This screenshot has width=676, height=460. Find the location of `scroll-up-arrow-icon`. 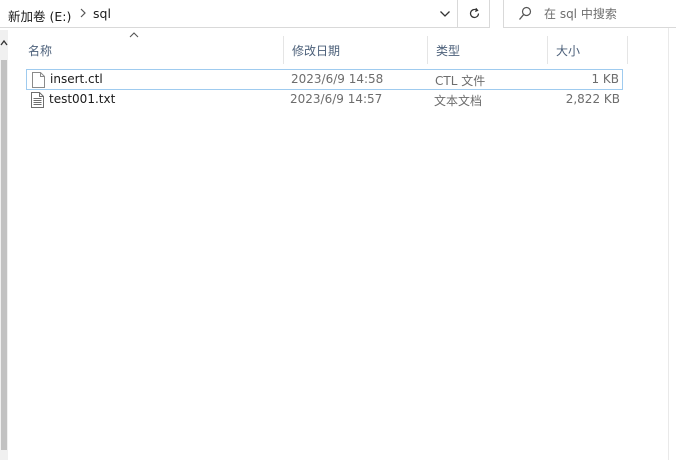

scroll-up-arrow-icon is located at coordinates (4, 43).